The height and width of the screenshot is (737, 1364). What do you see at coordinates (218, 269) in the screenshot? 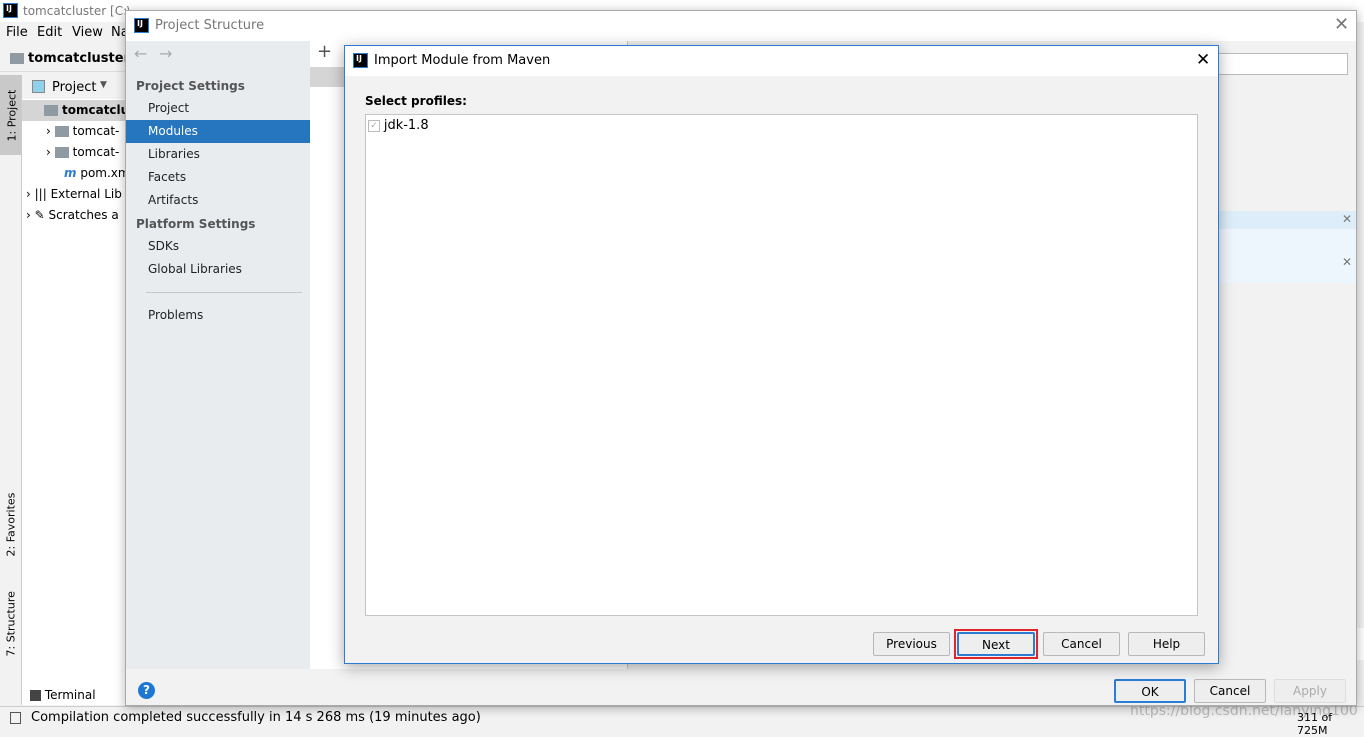
I see `sidebar-item-global-libraries: Global Libraries` at bounding box center [218, 269].